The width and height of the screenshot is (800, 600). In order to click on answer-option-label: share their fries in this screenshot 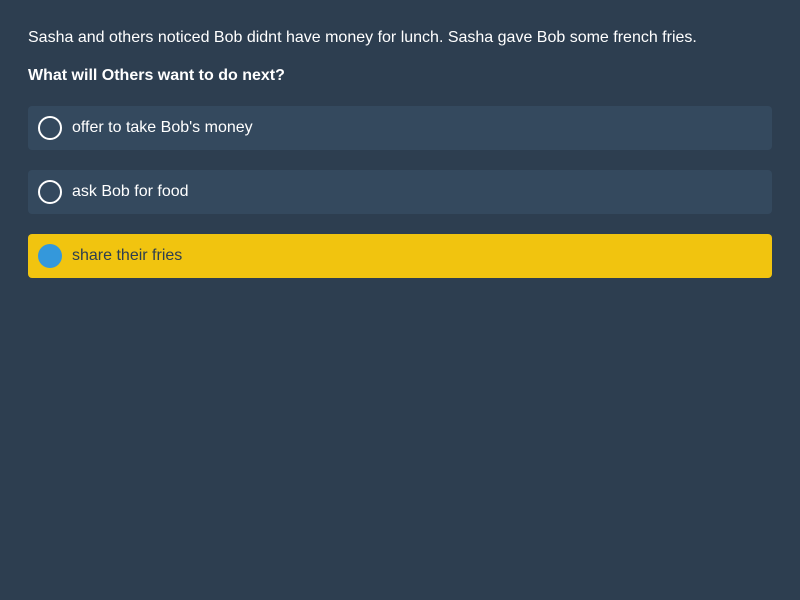, I will do `click(127, 255)`.